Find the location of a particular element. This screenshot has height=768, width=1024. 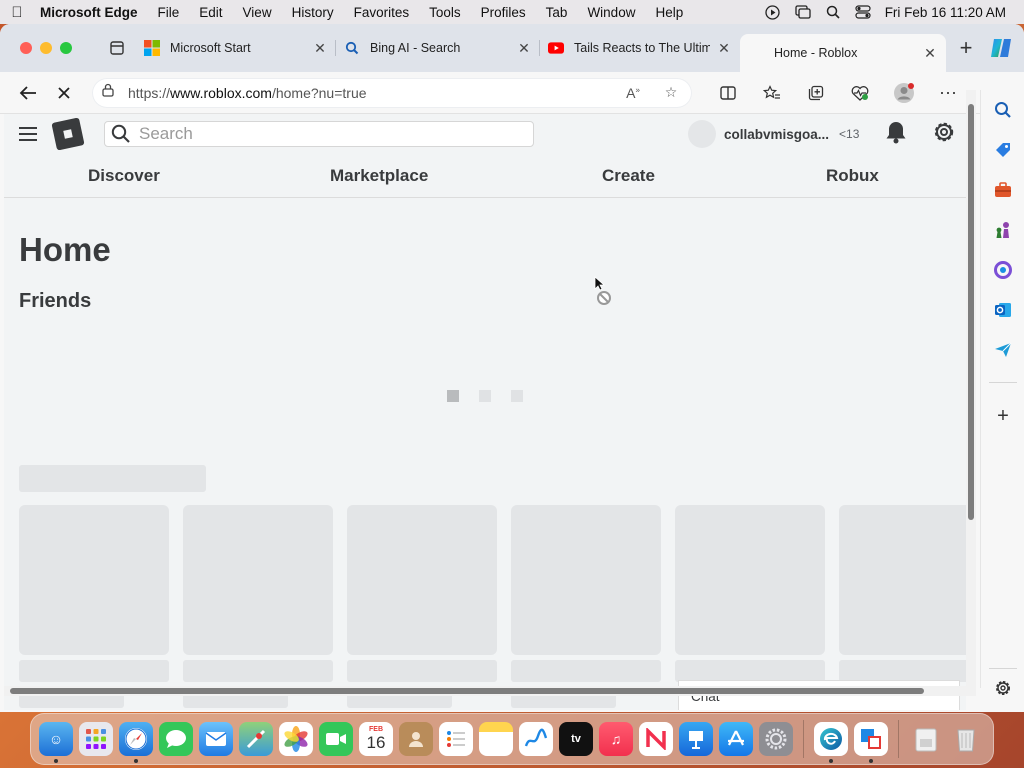

menu-clock: Fri Feb 16 11:20 AM is located at coordinates (945, 12).